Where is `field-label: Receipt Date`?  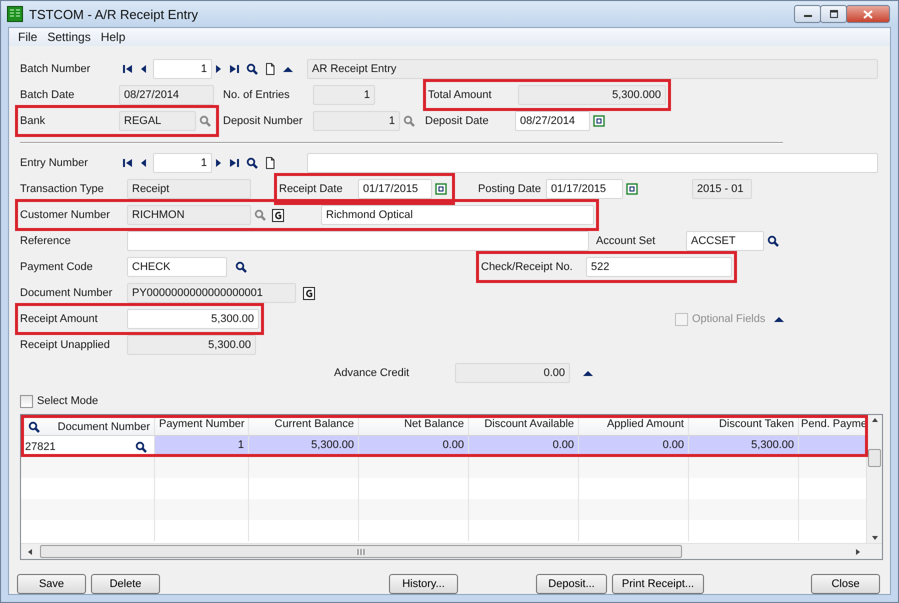 field-label: Receipt Date is located at coordinates (311, 189).